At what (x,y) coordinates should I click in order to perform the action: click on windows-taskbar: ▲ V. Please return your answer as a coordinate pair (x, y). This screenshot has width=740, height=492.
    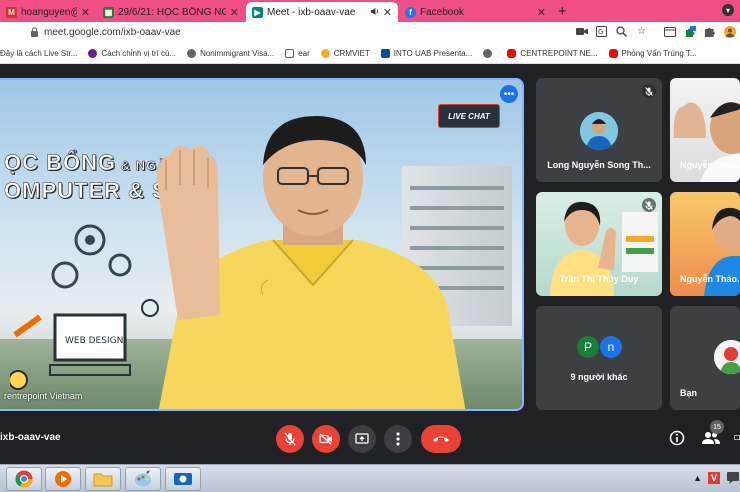
    Looking at the image, I should click on (370, 478).